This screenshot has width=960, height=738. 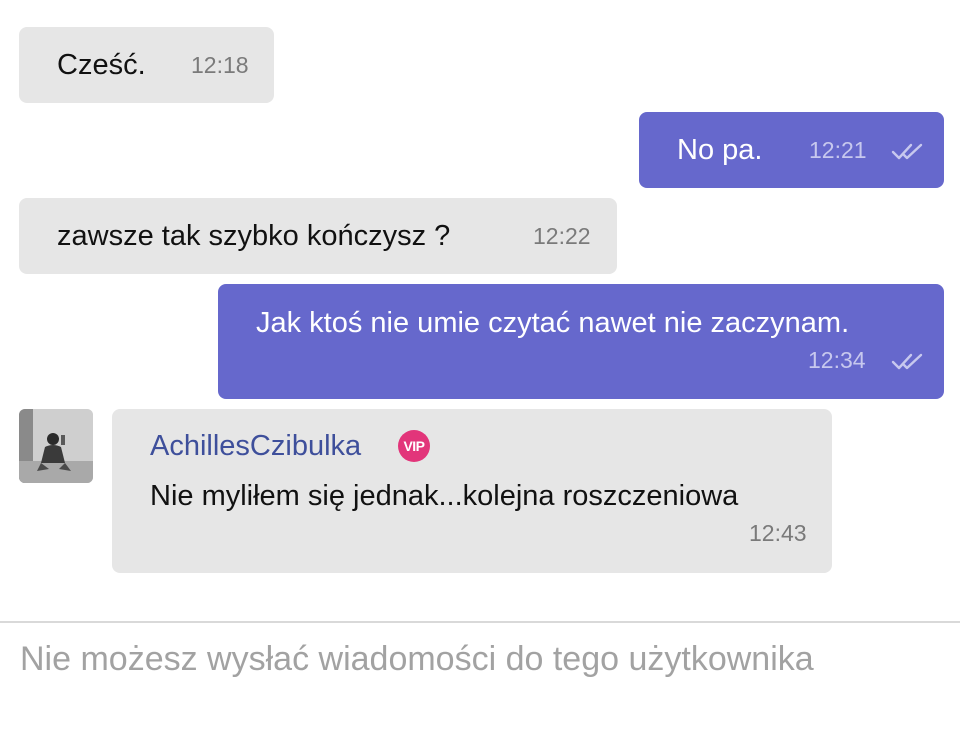 What do you see at coordinates (480, 622) in the screenshot?
I see `composer-divider` at bounding box center [480, 622].